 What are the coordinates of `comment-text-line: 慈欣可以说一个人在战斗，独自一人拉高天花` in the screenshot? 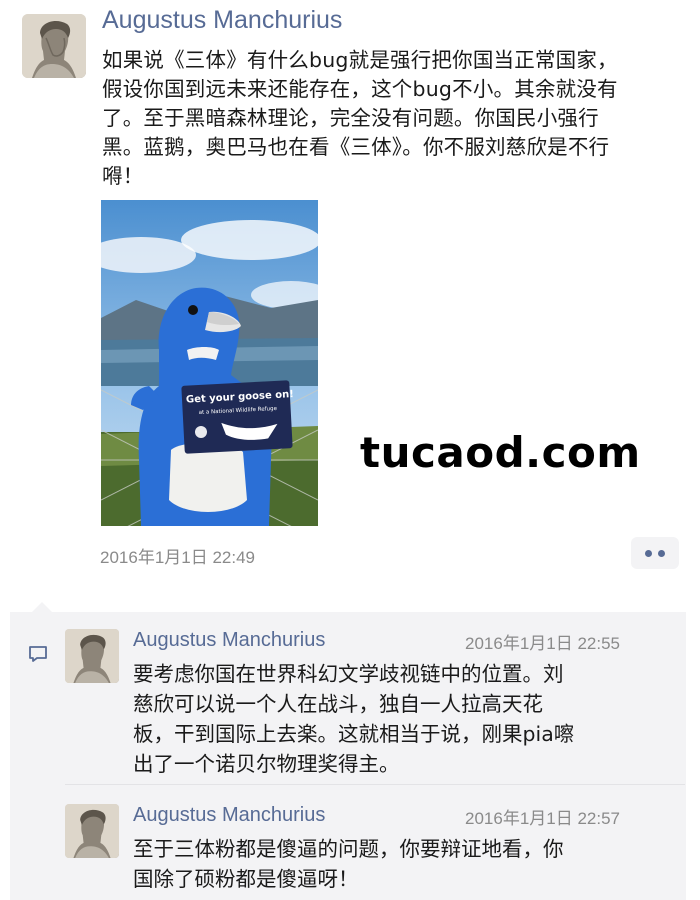 It's located at (338, 704).